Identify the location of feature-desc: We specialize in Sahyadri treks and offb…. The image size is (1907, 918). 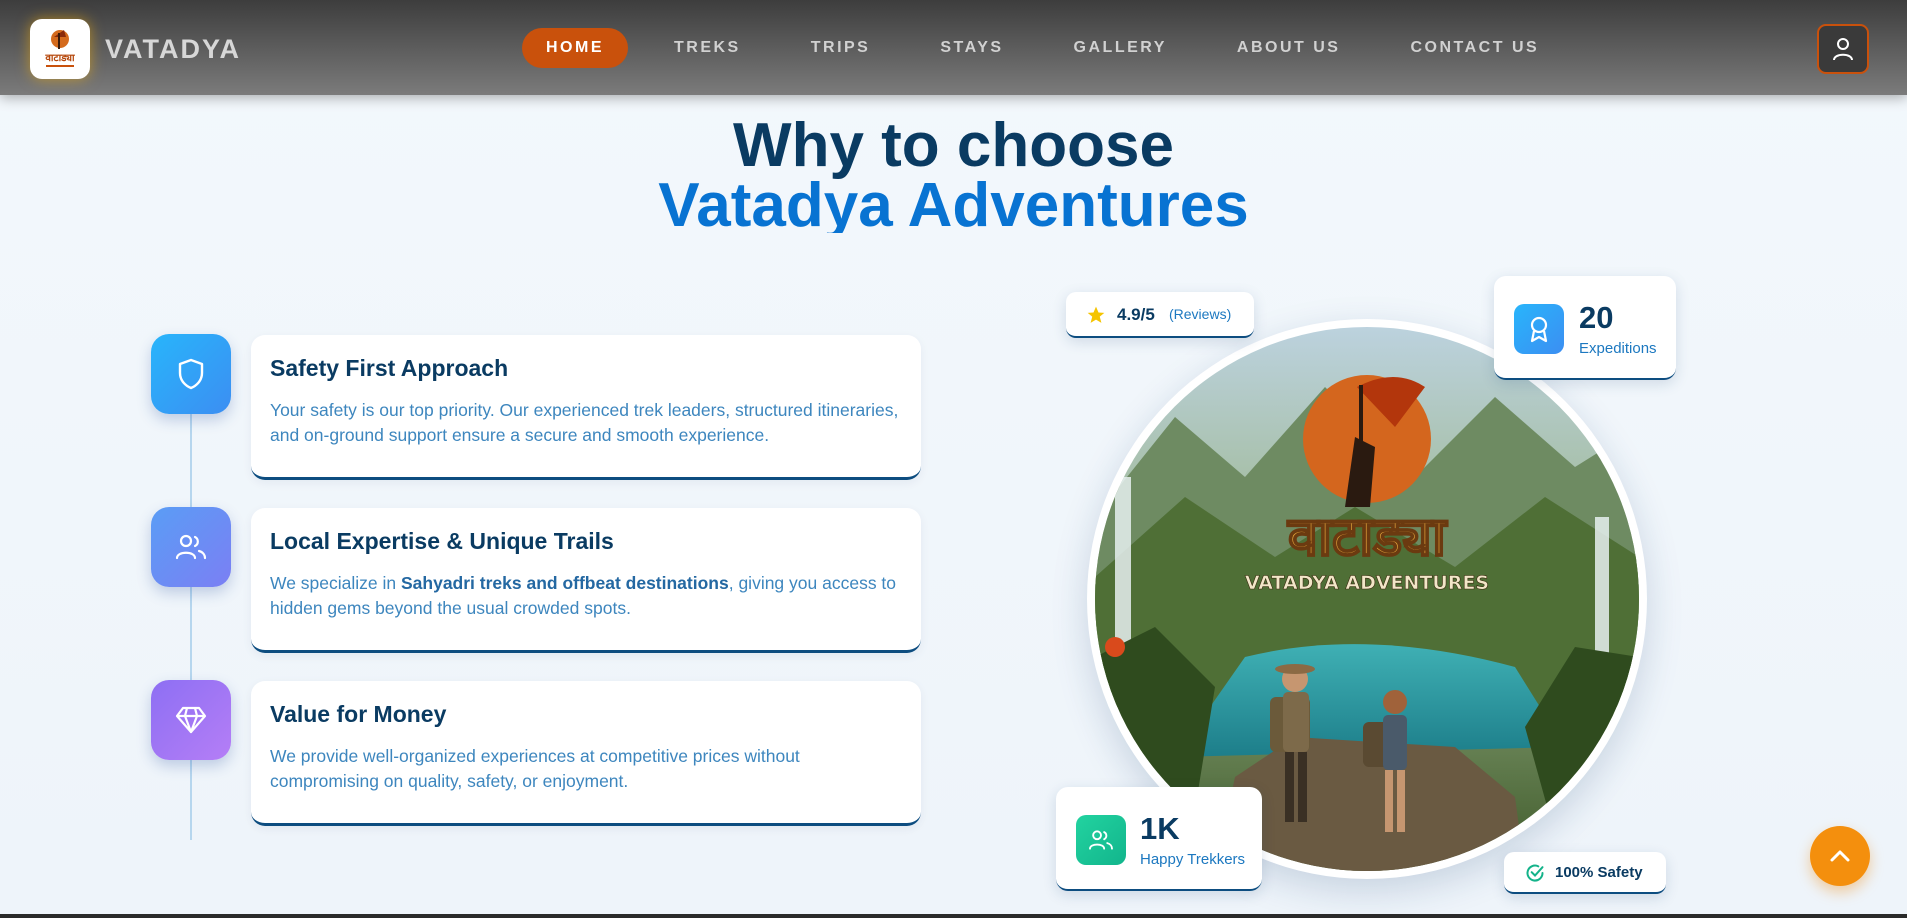
(587, 596).